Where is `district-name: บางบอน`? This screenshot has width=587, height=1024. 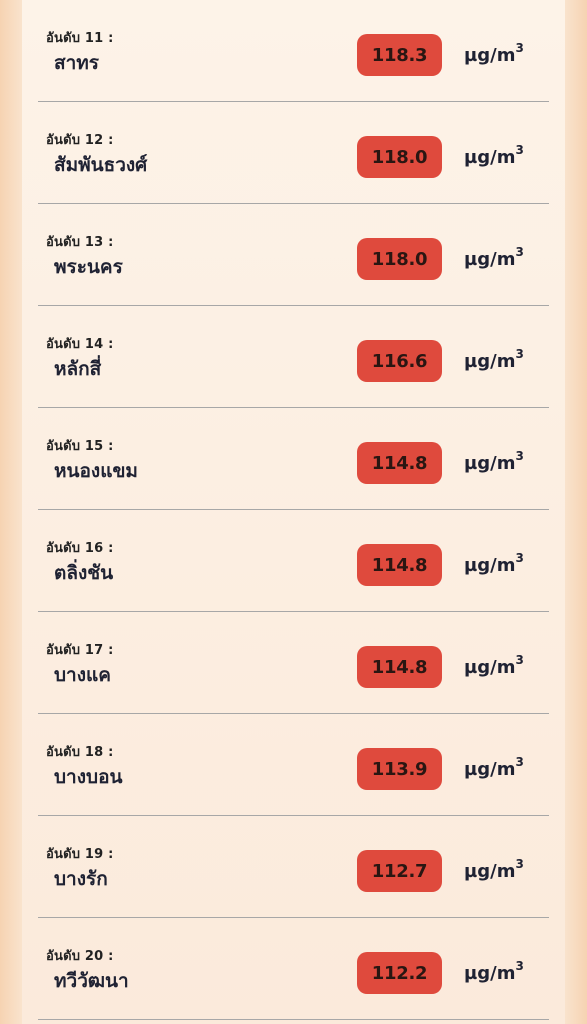 district-name: บางบอน is located at coordinates (88, 777).